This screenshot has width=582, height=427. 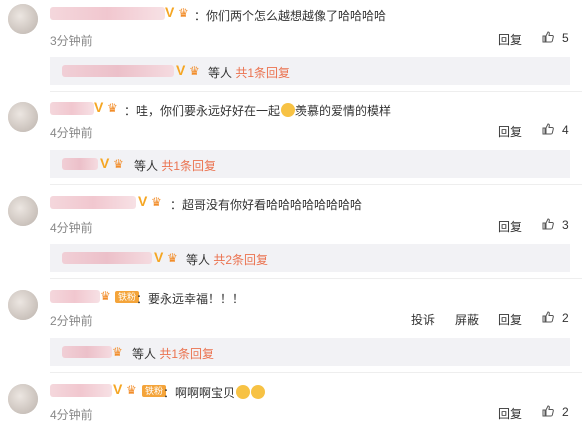 I want to click on comment-time: 2分钟前, so click(x=71, y=321).